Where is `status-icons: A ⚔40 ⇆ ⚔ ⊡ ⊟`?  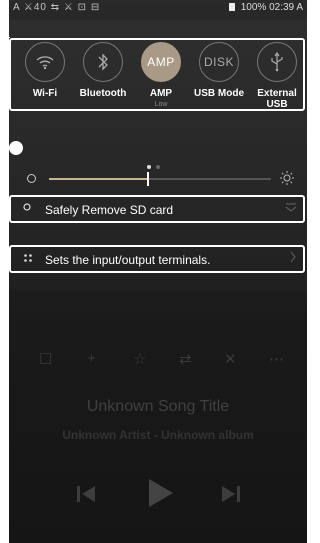 status-icons: A ⚔40 ⇆ ⚔ ⊡ ⊟ is located at coordinates (57, 7).